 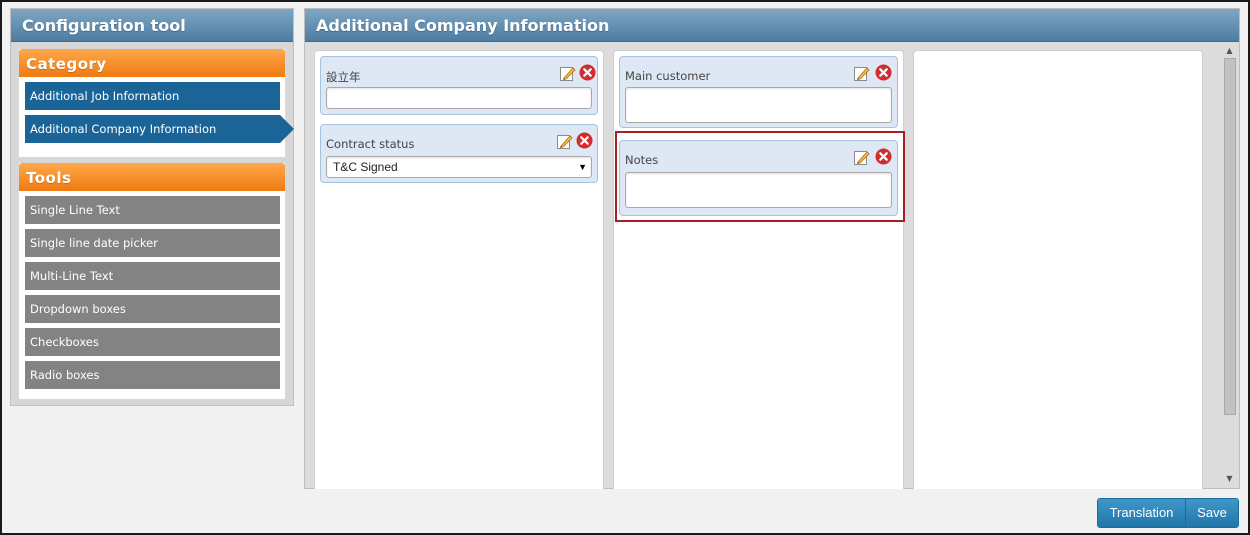 I want to click on action-button-group: Translation Save, so click(x=1168, y=513).